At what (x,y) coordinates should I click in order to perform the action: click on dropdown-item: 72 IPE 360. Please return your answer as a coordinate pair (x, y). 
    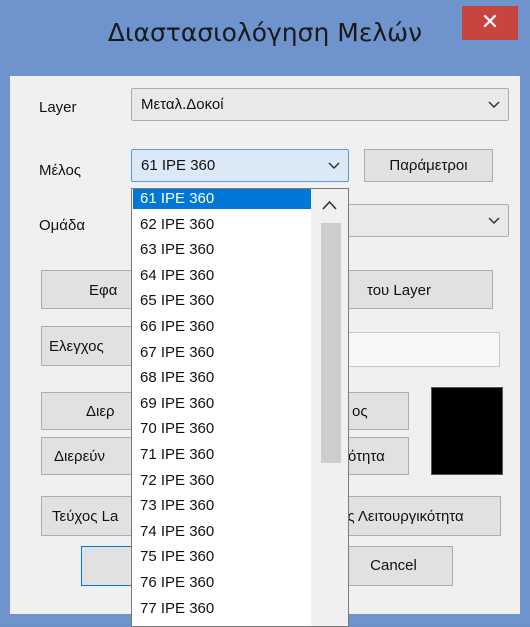
    Looking at the image, I should click on (222, 481).